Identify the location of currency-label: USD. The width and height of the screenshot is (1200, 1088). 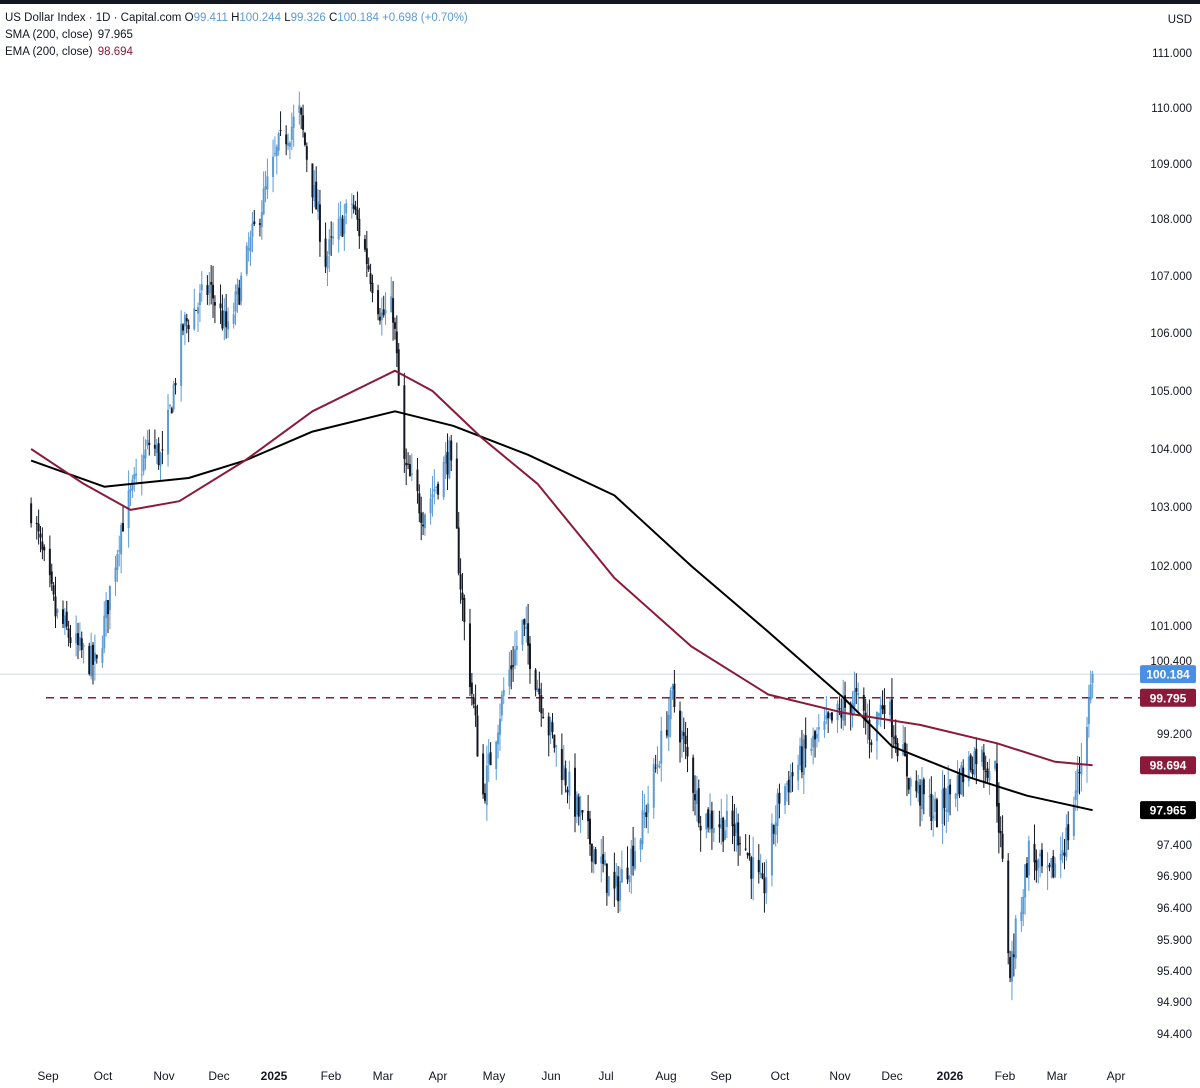
(1180, 20).